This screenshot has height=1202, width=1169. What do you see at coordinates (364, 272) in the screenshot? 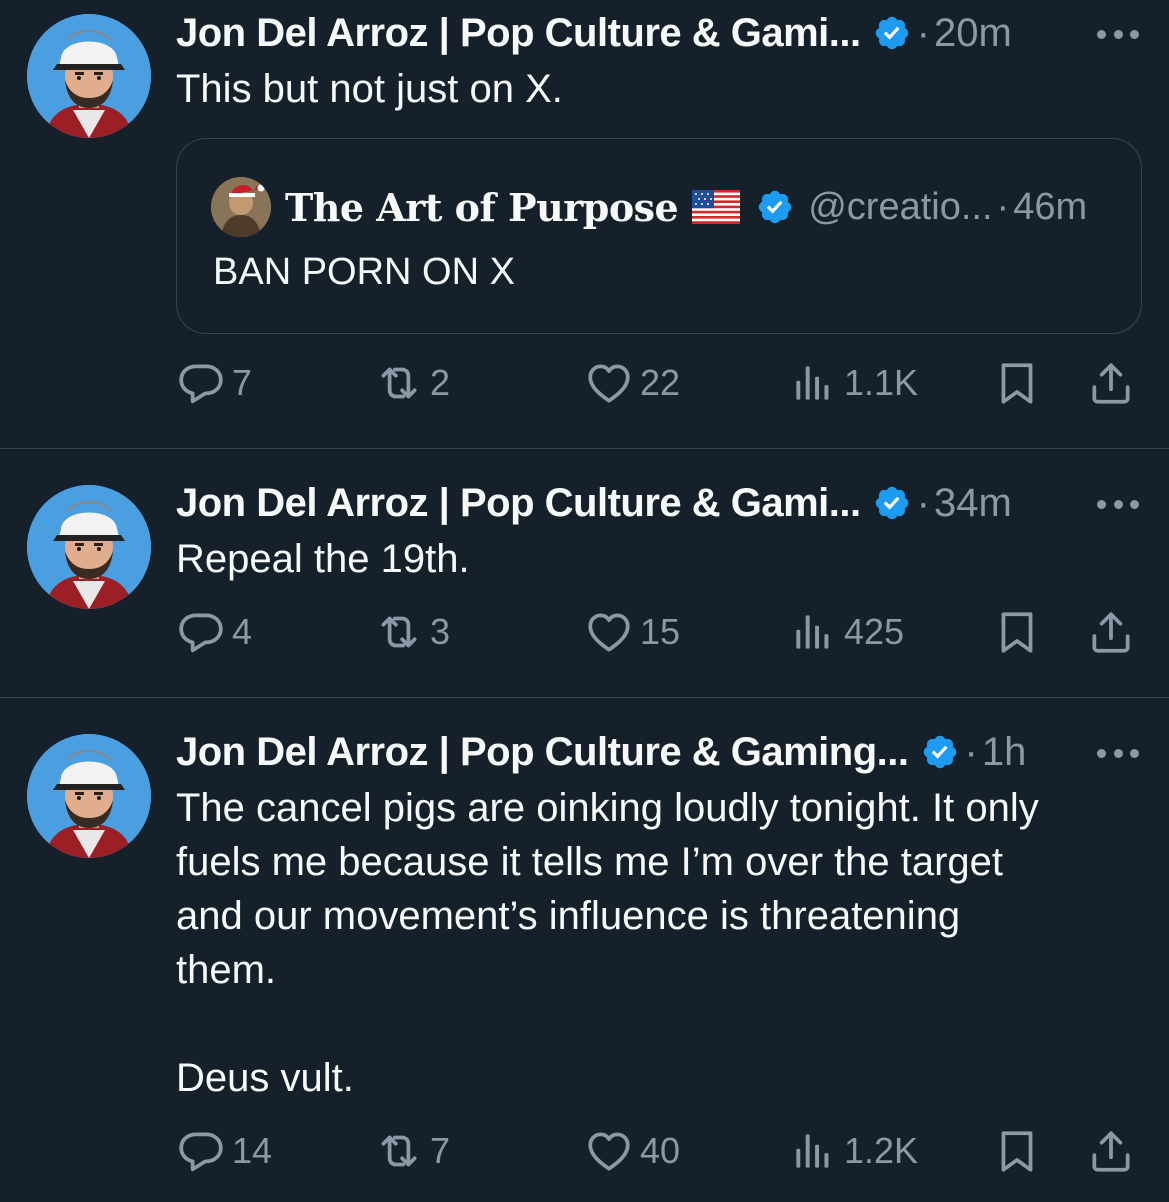
I see `quoted-tweet-text: BAN PORN ON X` at bounding box center [364, 272].